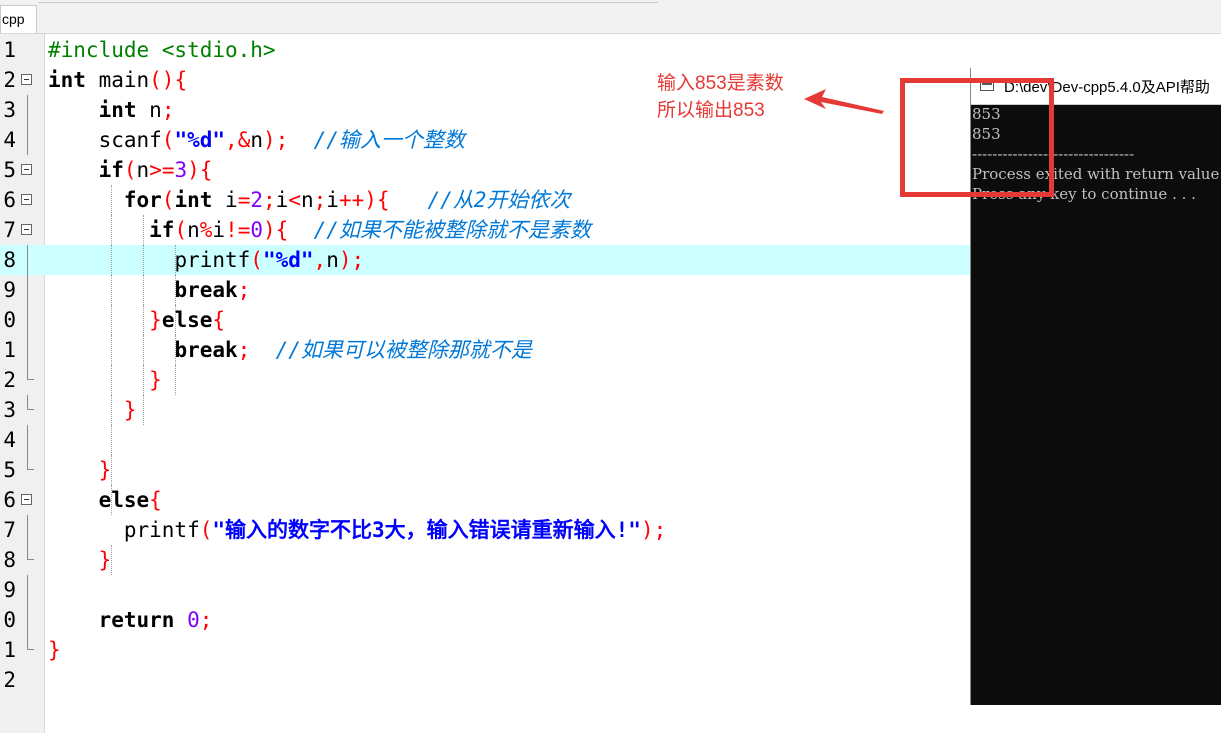 This screenshot has height=733, width=1221. I want to click on tab-divider, so click(610, 33).